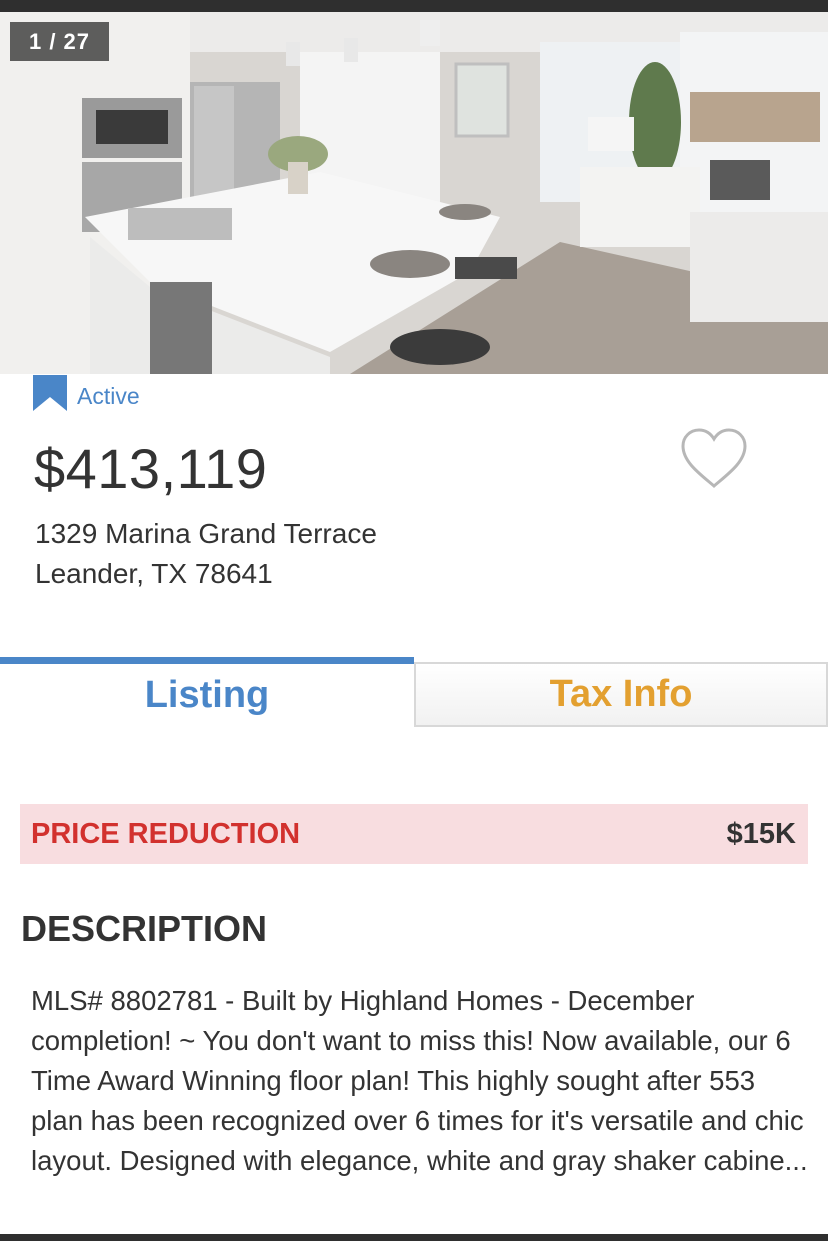 The height and width of the screenshot is (1241, 828). I want to click on price-reduction-label: PRICE REDUCTION, so click(166, 833).